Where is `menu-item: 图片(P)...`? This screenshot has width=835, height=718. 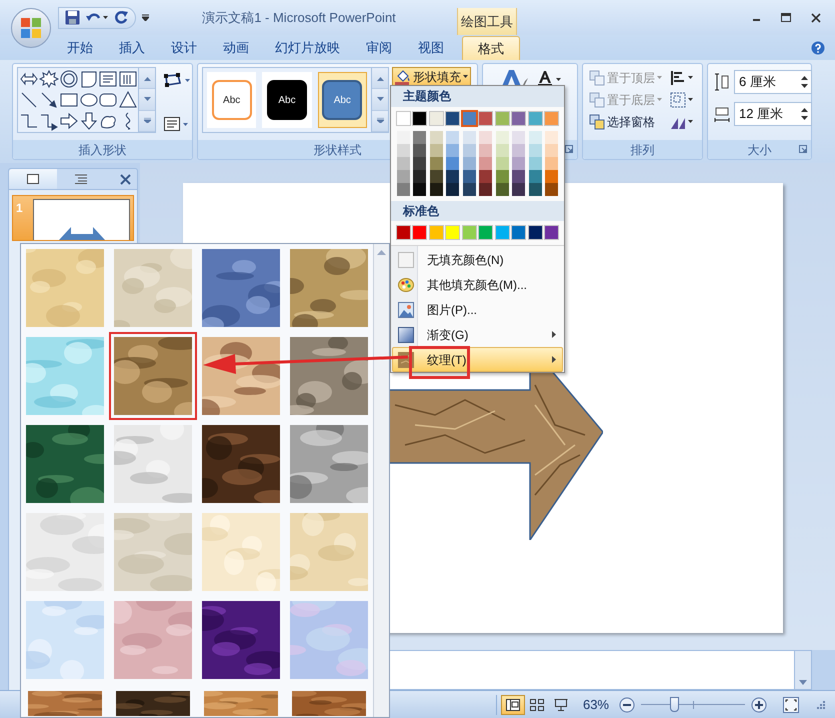 menu-item: 图片(P)... is located at coordinates (477, 309).